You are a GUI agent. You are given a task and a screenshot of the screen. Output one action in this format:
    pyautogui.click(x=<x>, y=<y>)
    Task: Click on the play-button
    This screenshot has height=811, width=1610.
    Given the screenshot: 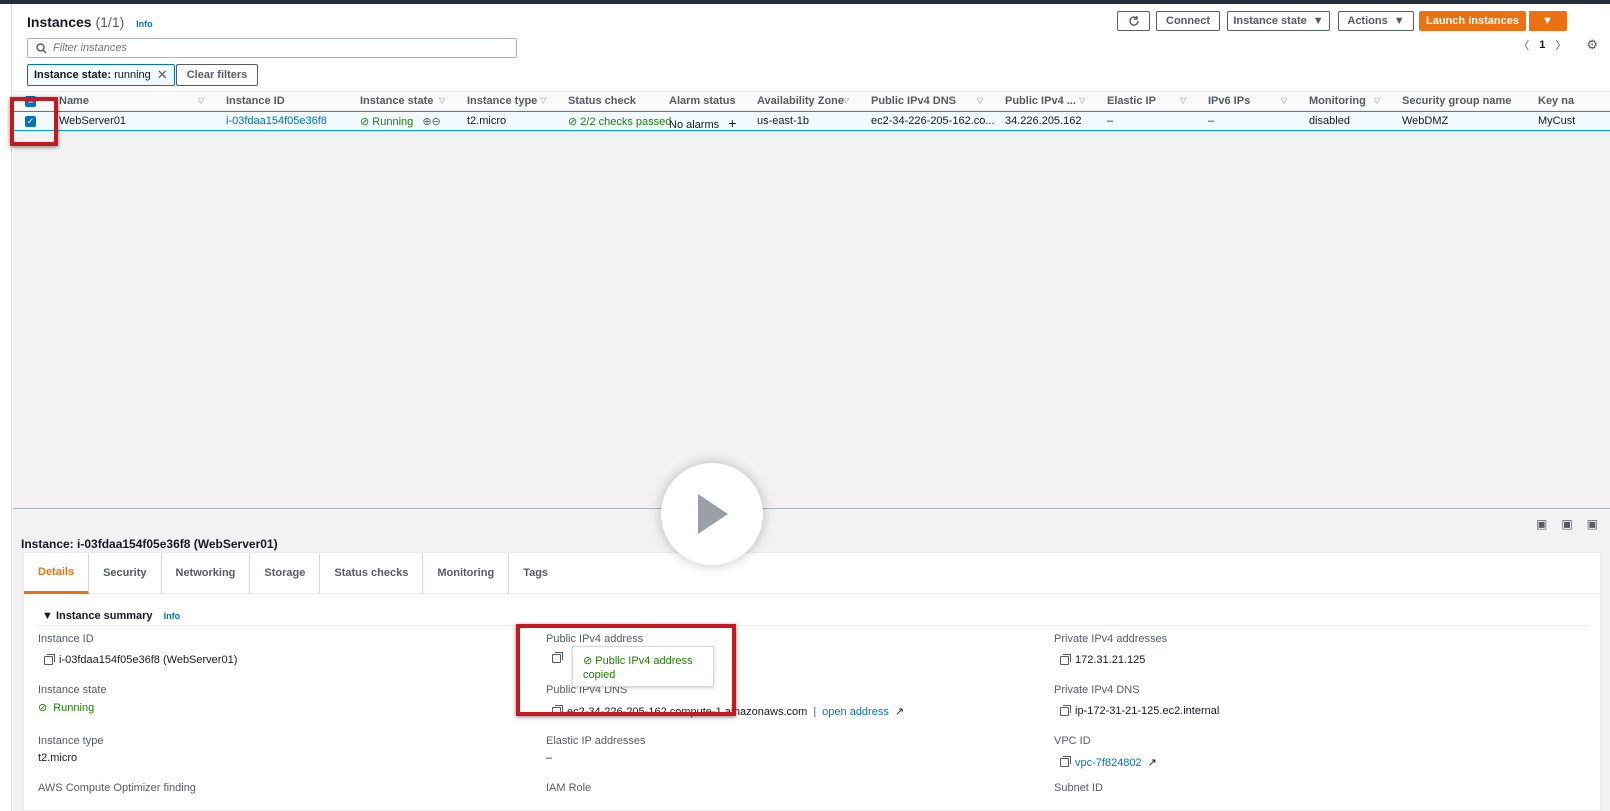 What is the action you would take?
    pyautogui.click(x=712, y=514)
    